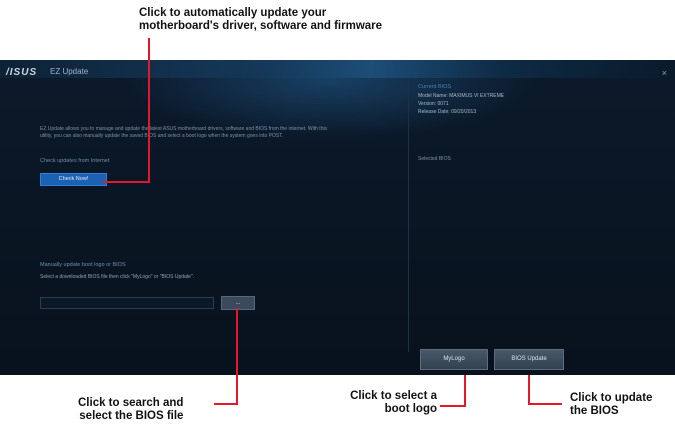 The height and width of the screenshot is (428, 675). What do you see at coordinates (382, 403) in the screenshot?
I see `callout-boot-logo: Click to select a boot logo` at bounding box center [382, 403].